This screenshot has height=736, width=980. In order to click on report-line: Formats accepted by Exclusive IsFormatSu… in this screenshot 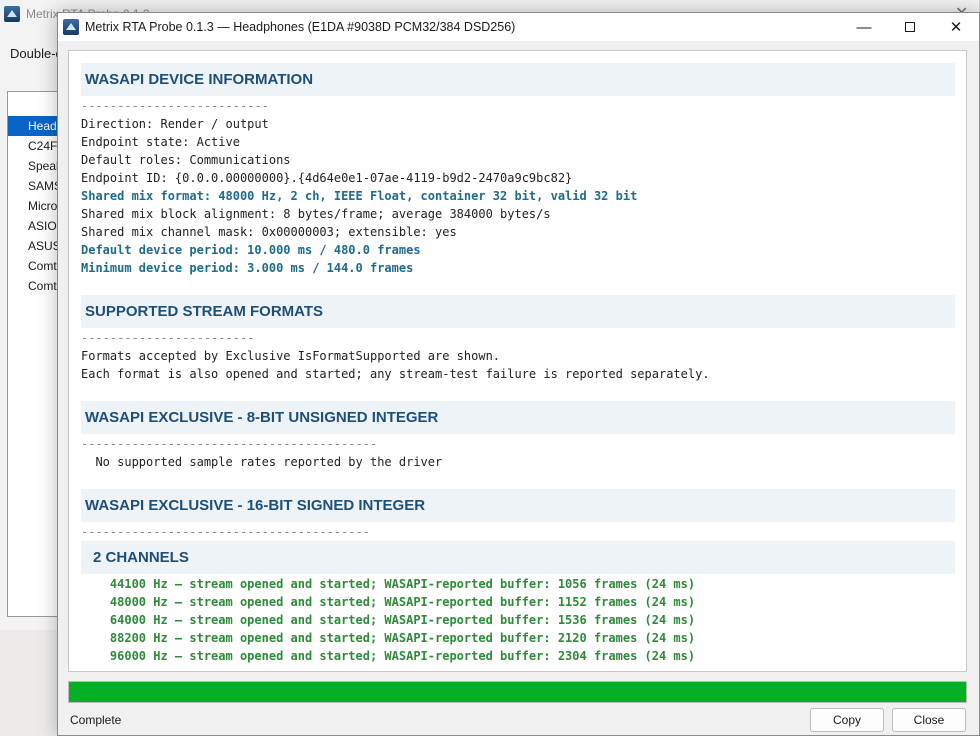, I will do `click(291, 356)`.